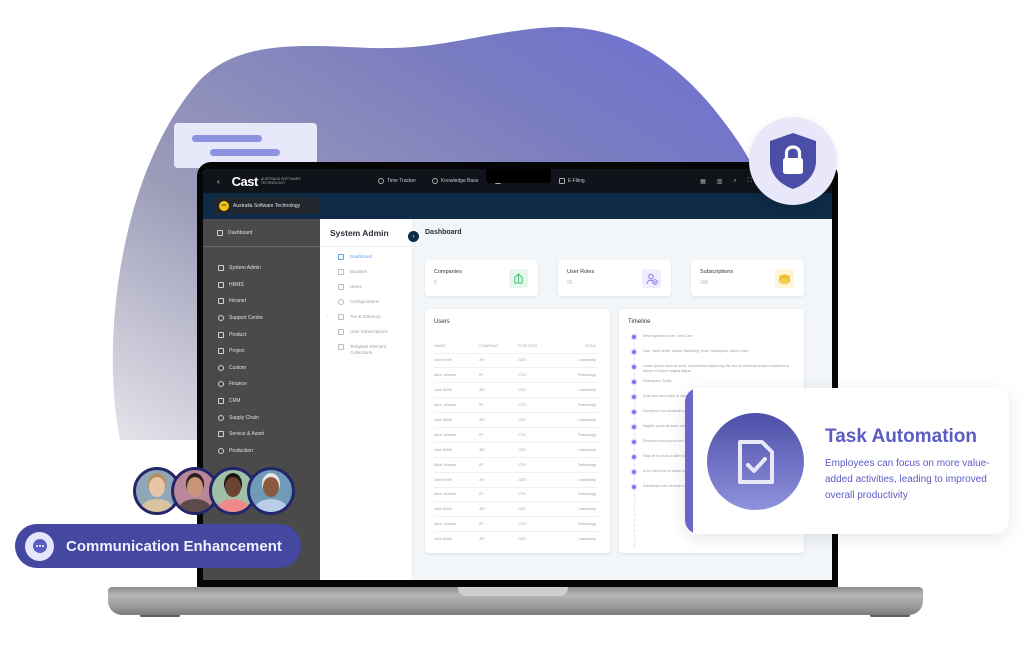 The width and height of the screenshot is (1024, 651). What do you see at coordinates (246, 318) in the screenshot?
I see `sidebar-item-label: Support Centre` at bounding box center [246, 318].